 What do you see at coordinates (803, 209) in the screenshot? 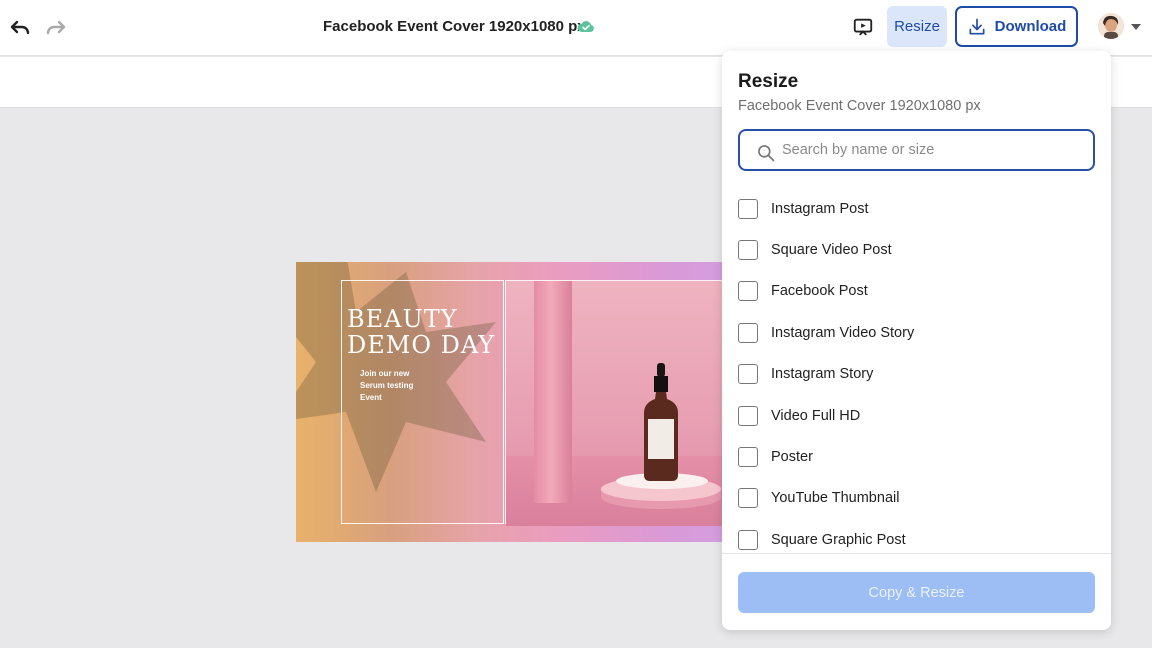
I see `list-item: Instagram Post` at bounding box center [803, 209].